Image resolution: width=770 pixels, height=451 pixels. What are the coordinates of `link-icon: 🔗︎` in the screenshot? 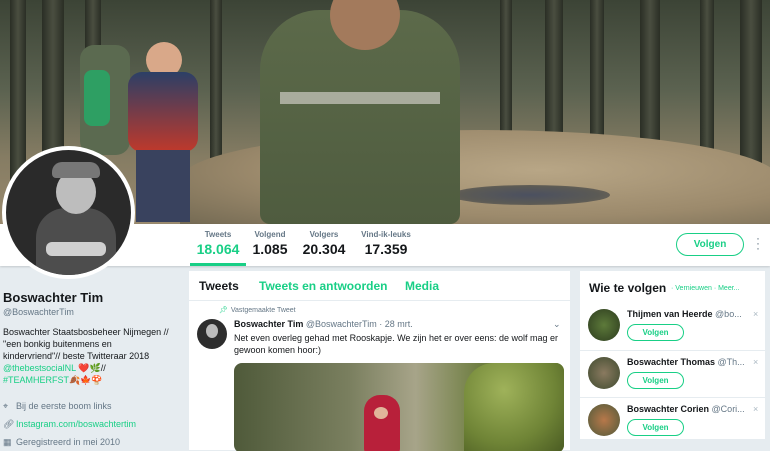 It's located at (9, 424).